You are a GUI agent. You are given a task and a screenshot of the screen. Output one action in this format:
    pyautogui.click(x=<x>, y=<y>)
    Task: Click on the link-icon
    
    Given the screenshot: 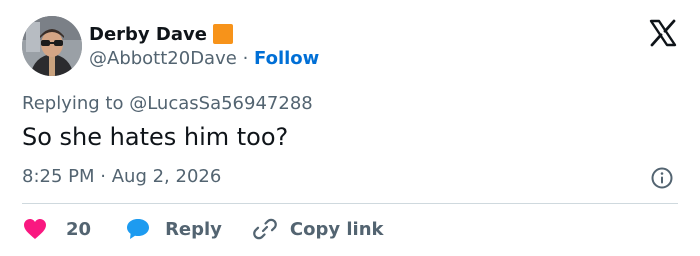 What is the action you would take?
    pyautogui.click(x=265, y=229)
    